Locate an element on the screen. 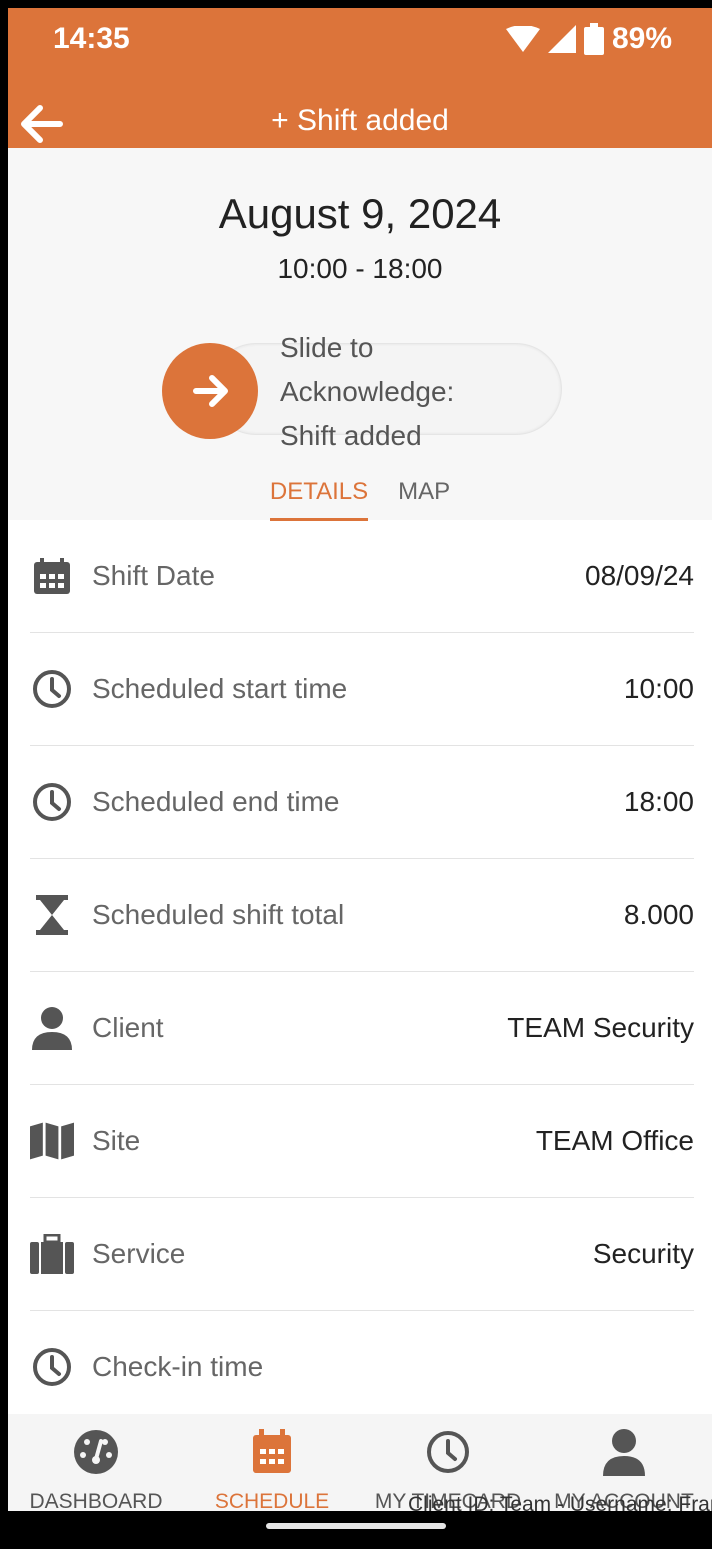 The height and width of the screenshot is (1549, 712). page-title: + Shift added is located at coordinates (360, 121).